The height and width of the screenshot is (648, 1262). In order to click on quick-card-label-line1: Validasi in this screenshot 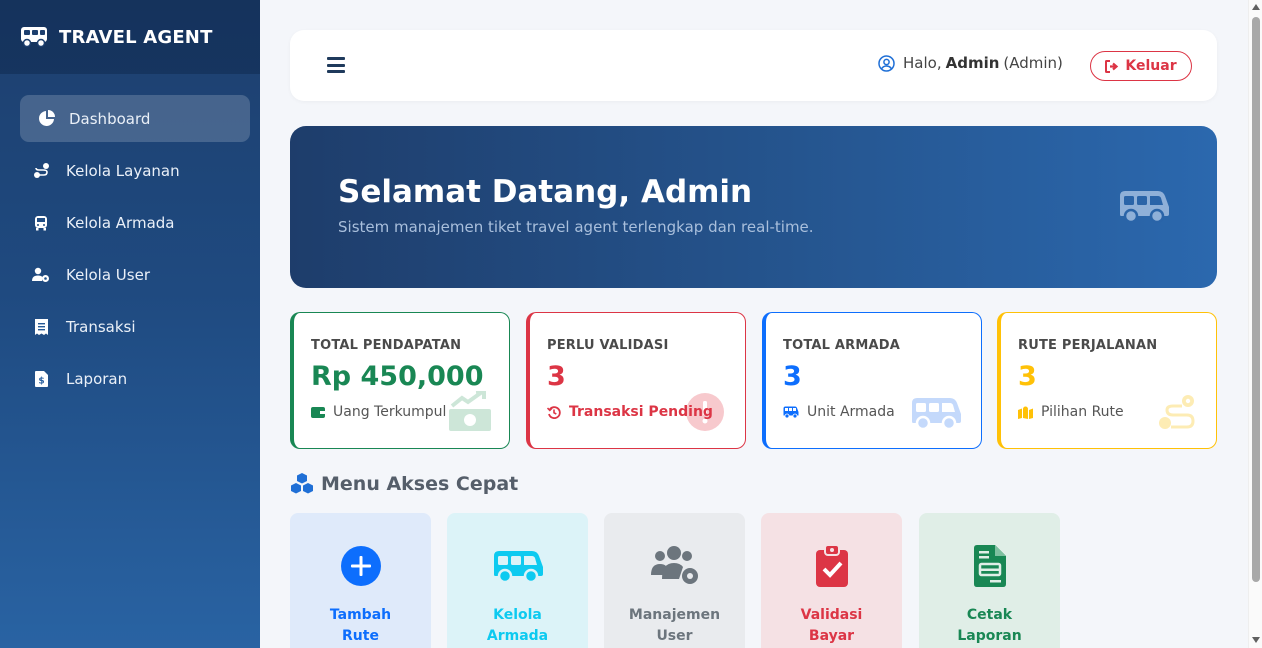, I will do `click(831, 615)`.